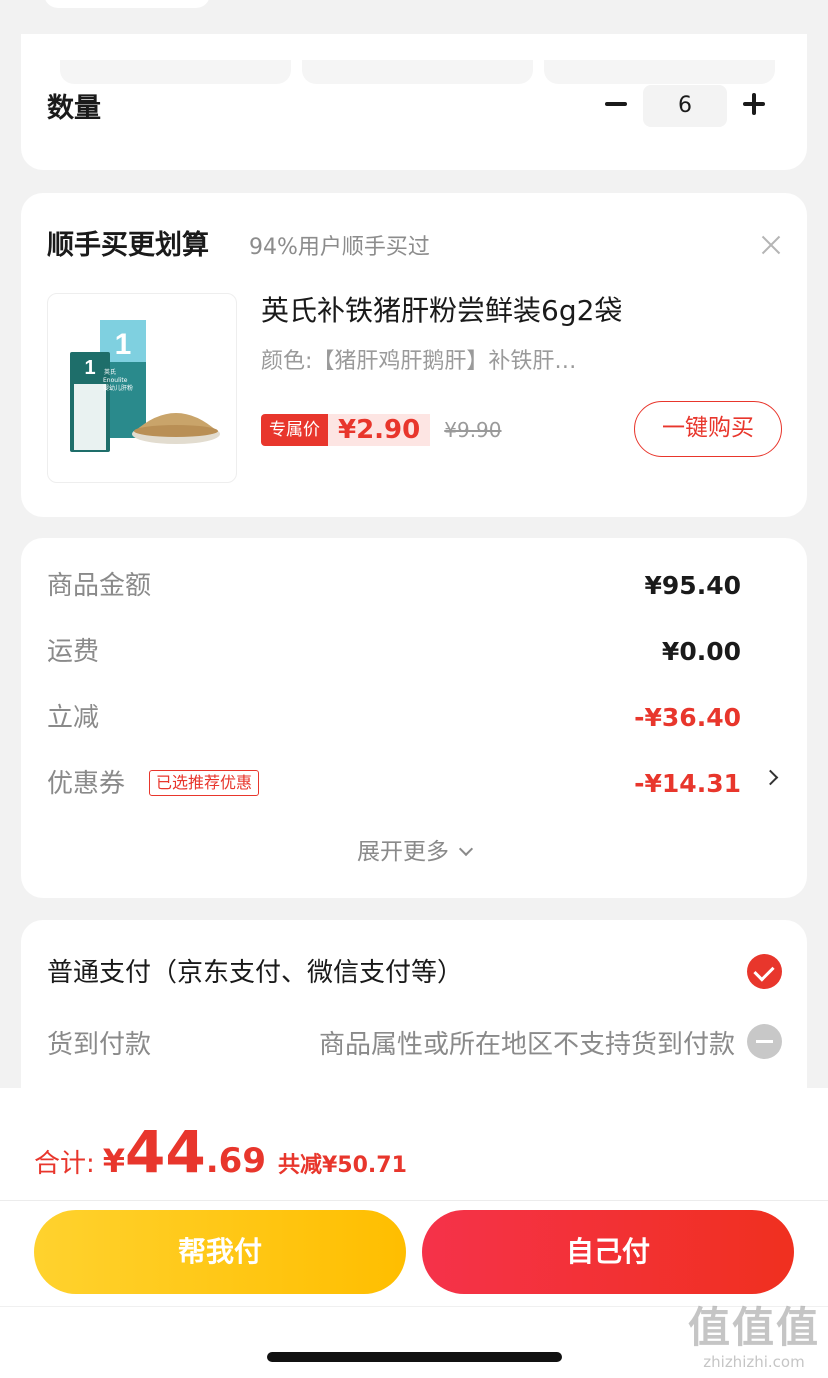 Image resolution: width=828 pixels, height=1378 pixels. What do you see at coordinates (692, 585) in the screenshot?
I see `summary-value: ¥95.40` at bounding box center [692, 585].